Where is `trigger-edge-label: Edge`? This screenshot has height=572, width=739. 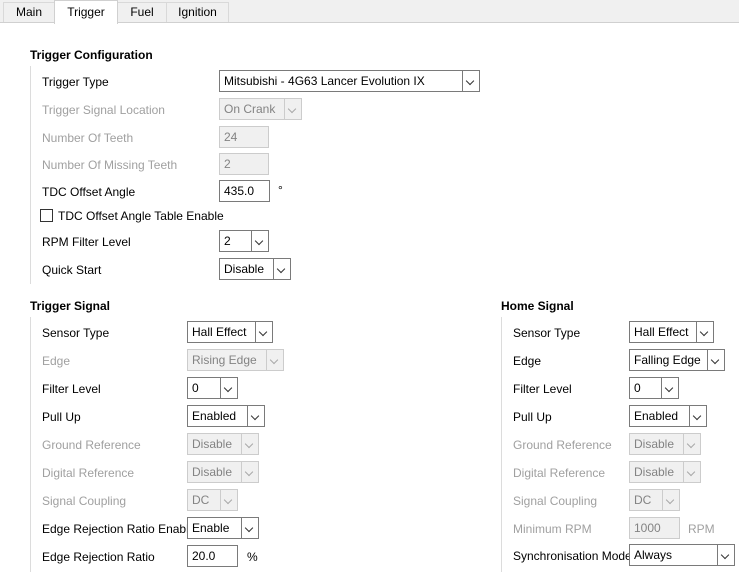
trigger-edge-label: Edge is located at coordinates (56, 361).